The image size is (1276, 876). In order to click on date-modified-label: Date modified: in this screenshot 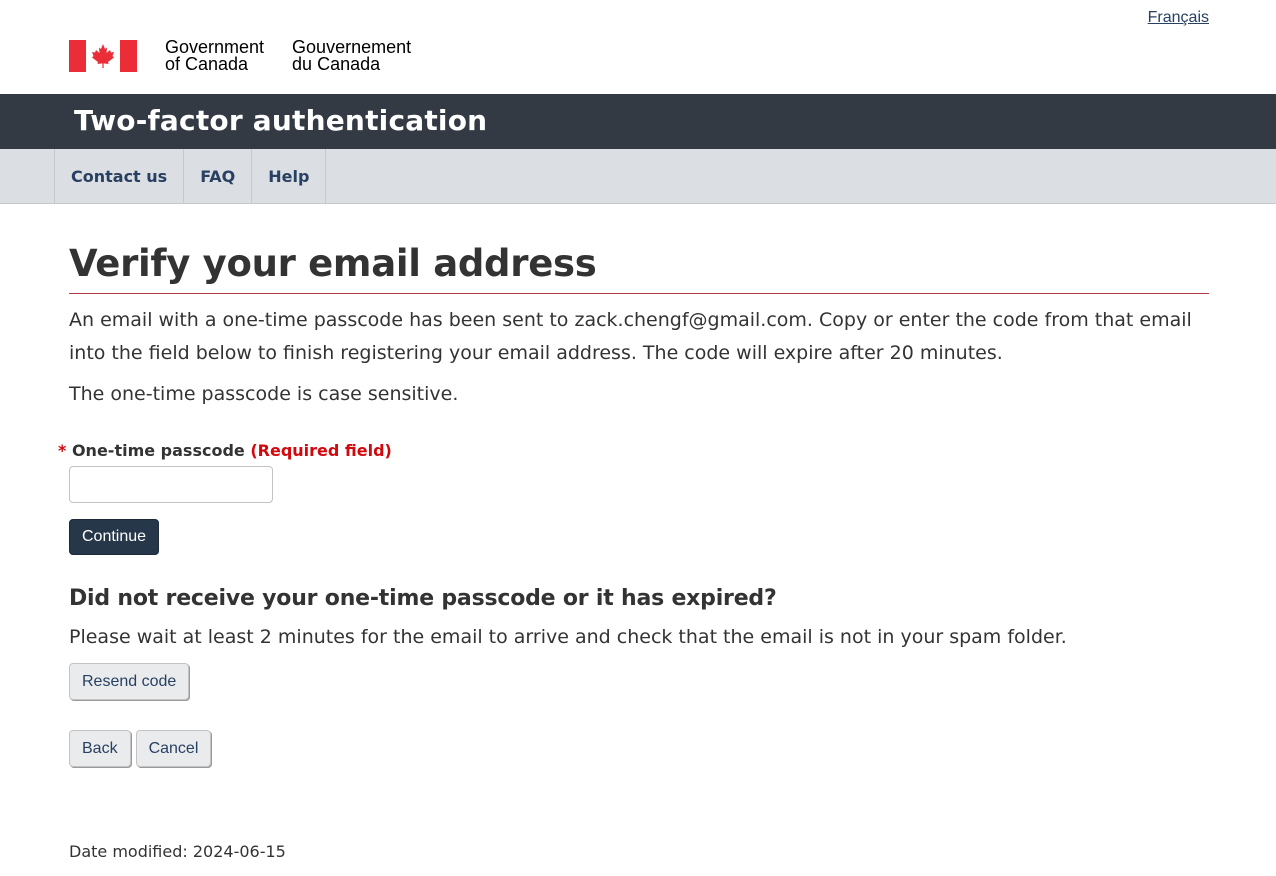, I will do `click(128, 851)`.